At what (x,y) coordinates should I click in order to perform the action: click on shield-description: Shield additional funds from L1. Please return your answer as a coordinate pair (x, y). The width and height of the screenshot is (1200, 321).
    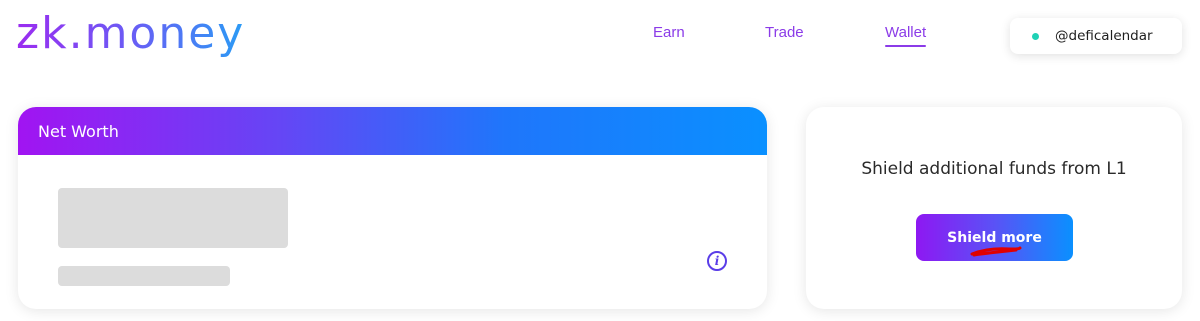
    Looking at the image, I should click on (994, 169).